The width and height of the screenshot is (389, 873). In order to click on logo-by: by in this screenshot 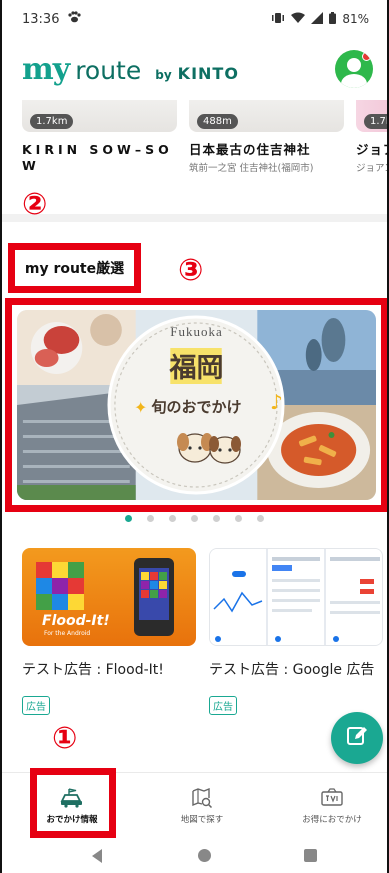, I will do `click(163, 74)`.